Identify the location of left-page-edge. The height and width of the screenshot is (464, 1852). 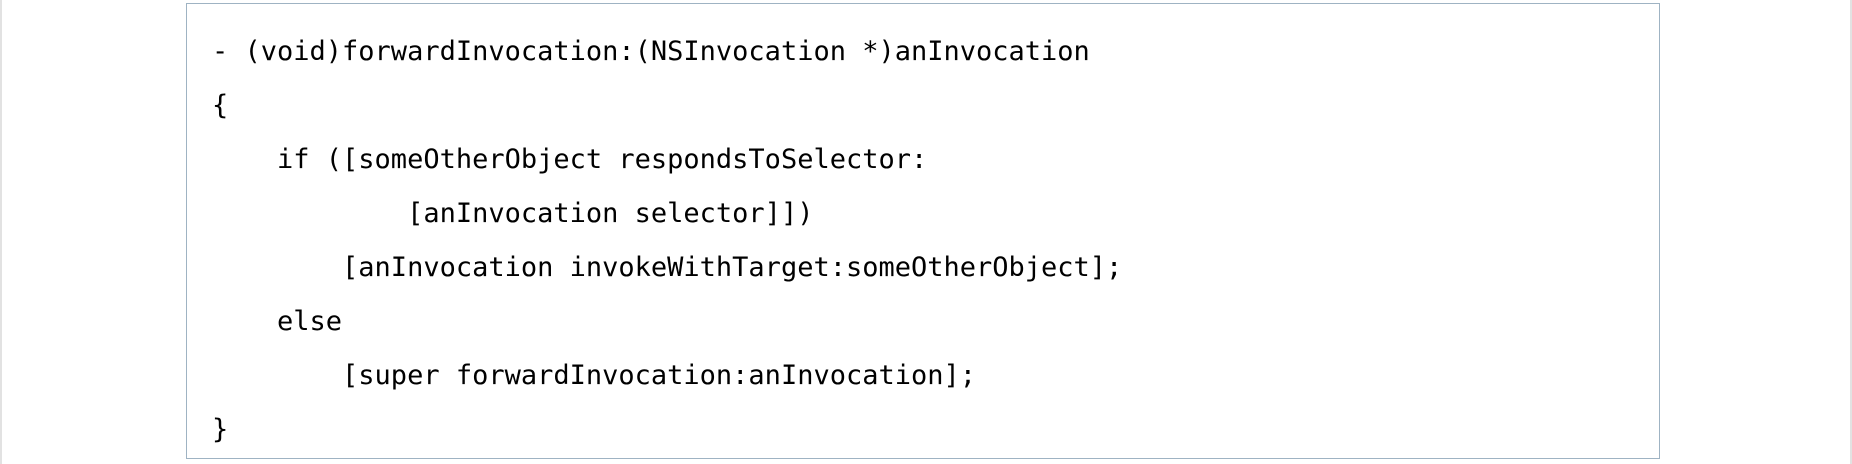
(1, 232).